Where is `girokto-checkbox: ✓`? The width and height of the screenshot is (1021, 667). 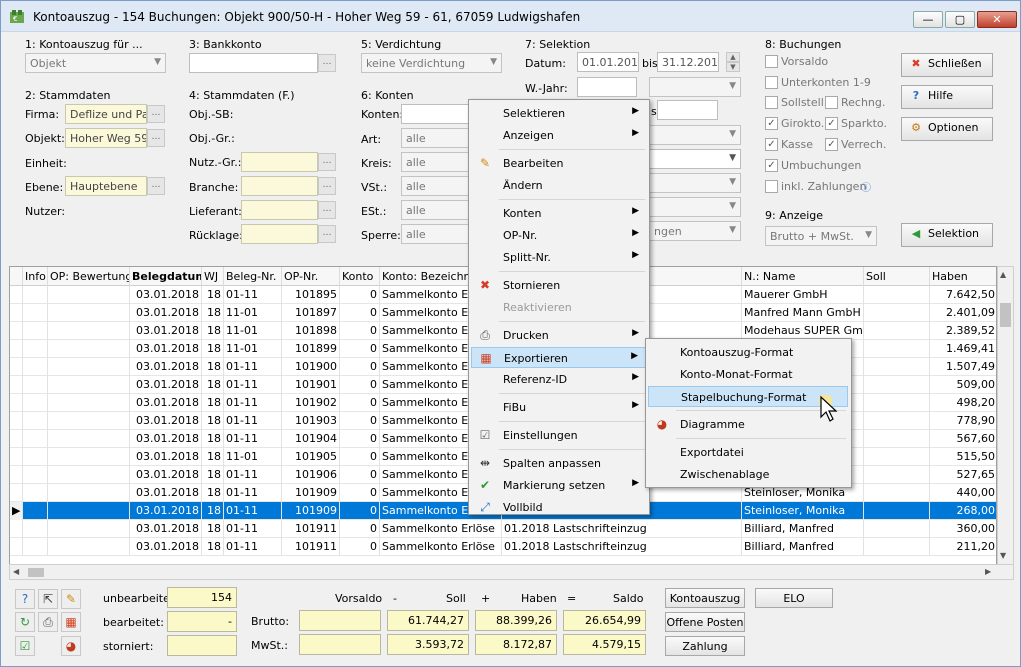 girokto-checkbox: ✓ is located at coordinates (771, 123).